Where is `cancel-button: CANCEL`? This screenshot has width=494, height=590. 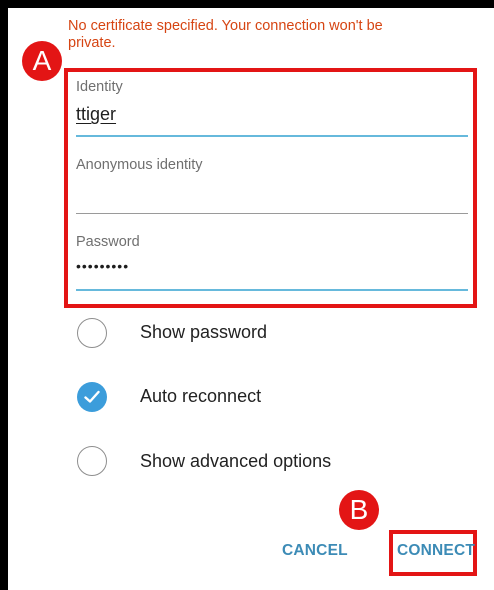
cancel-button: CANCEL is located at coordinates (315, 551).